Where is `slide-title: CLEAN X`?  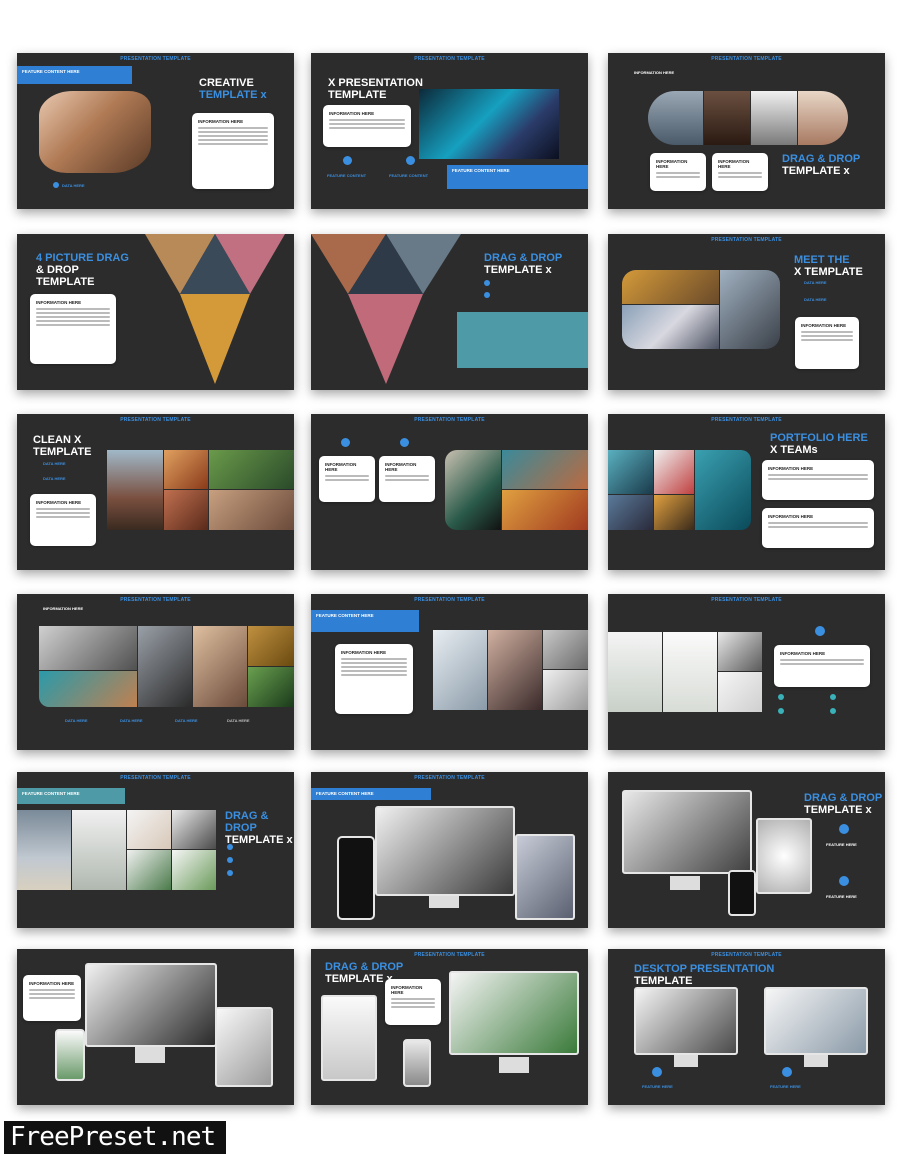
slide-title: CLEAN X is located at coordinates (57, 440).